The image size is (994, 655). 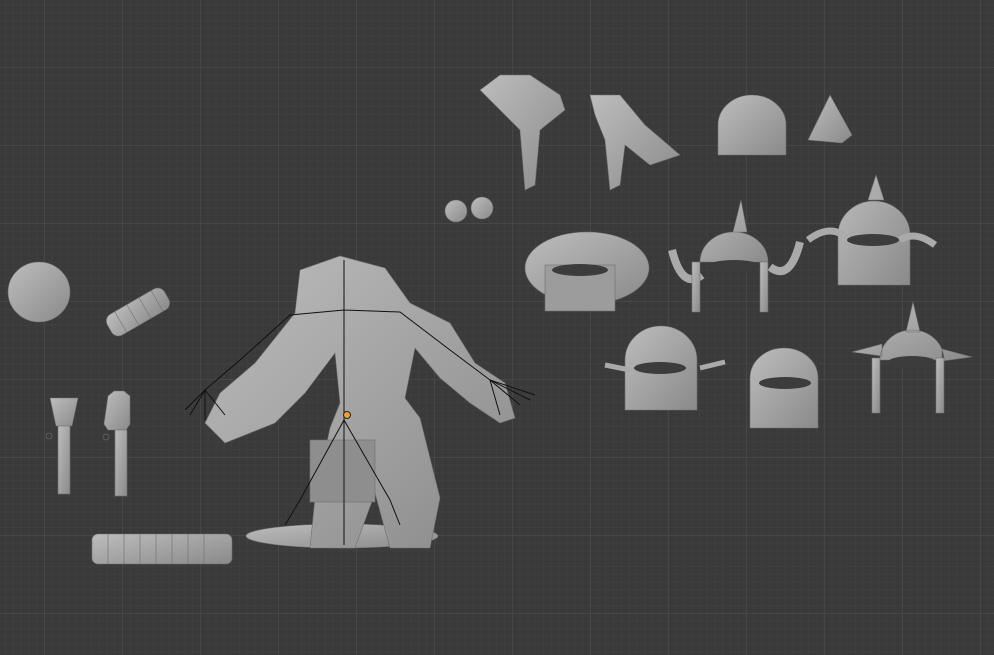 I want to click on round-shield-mesh, so click(x=39, y=292).